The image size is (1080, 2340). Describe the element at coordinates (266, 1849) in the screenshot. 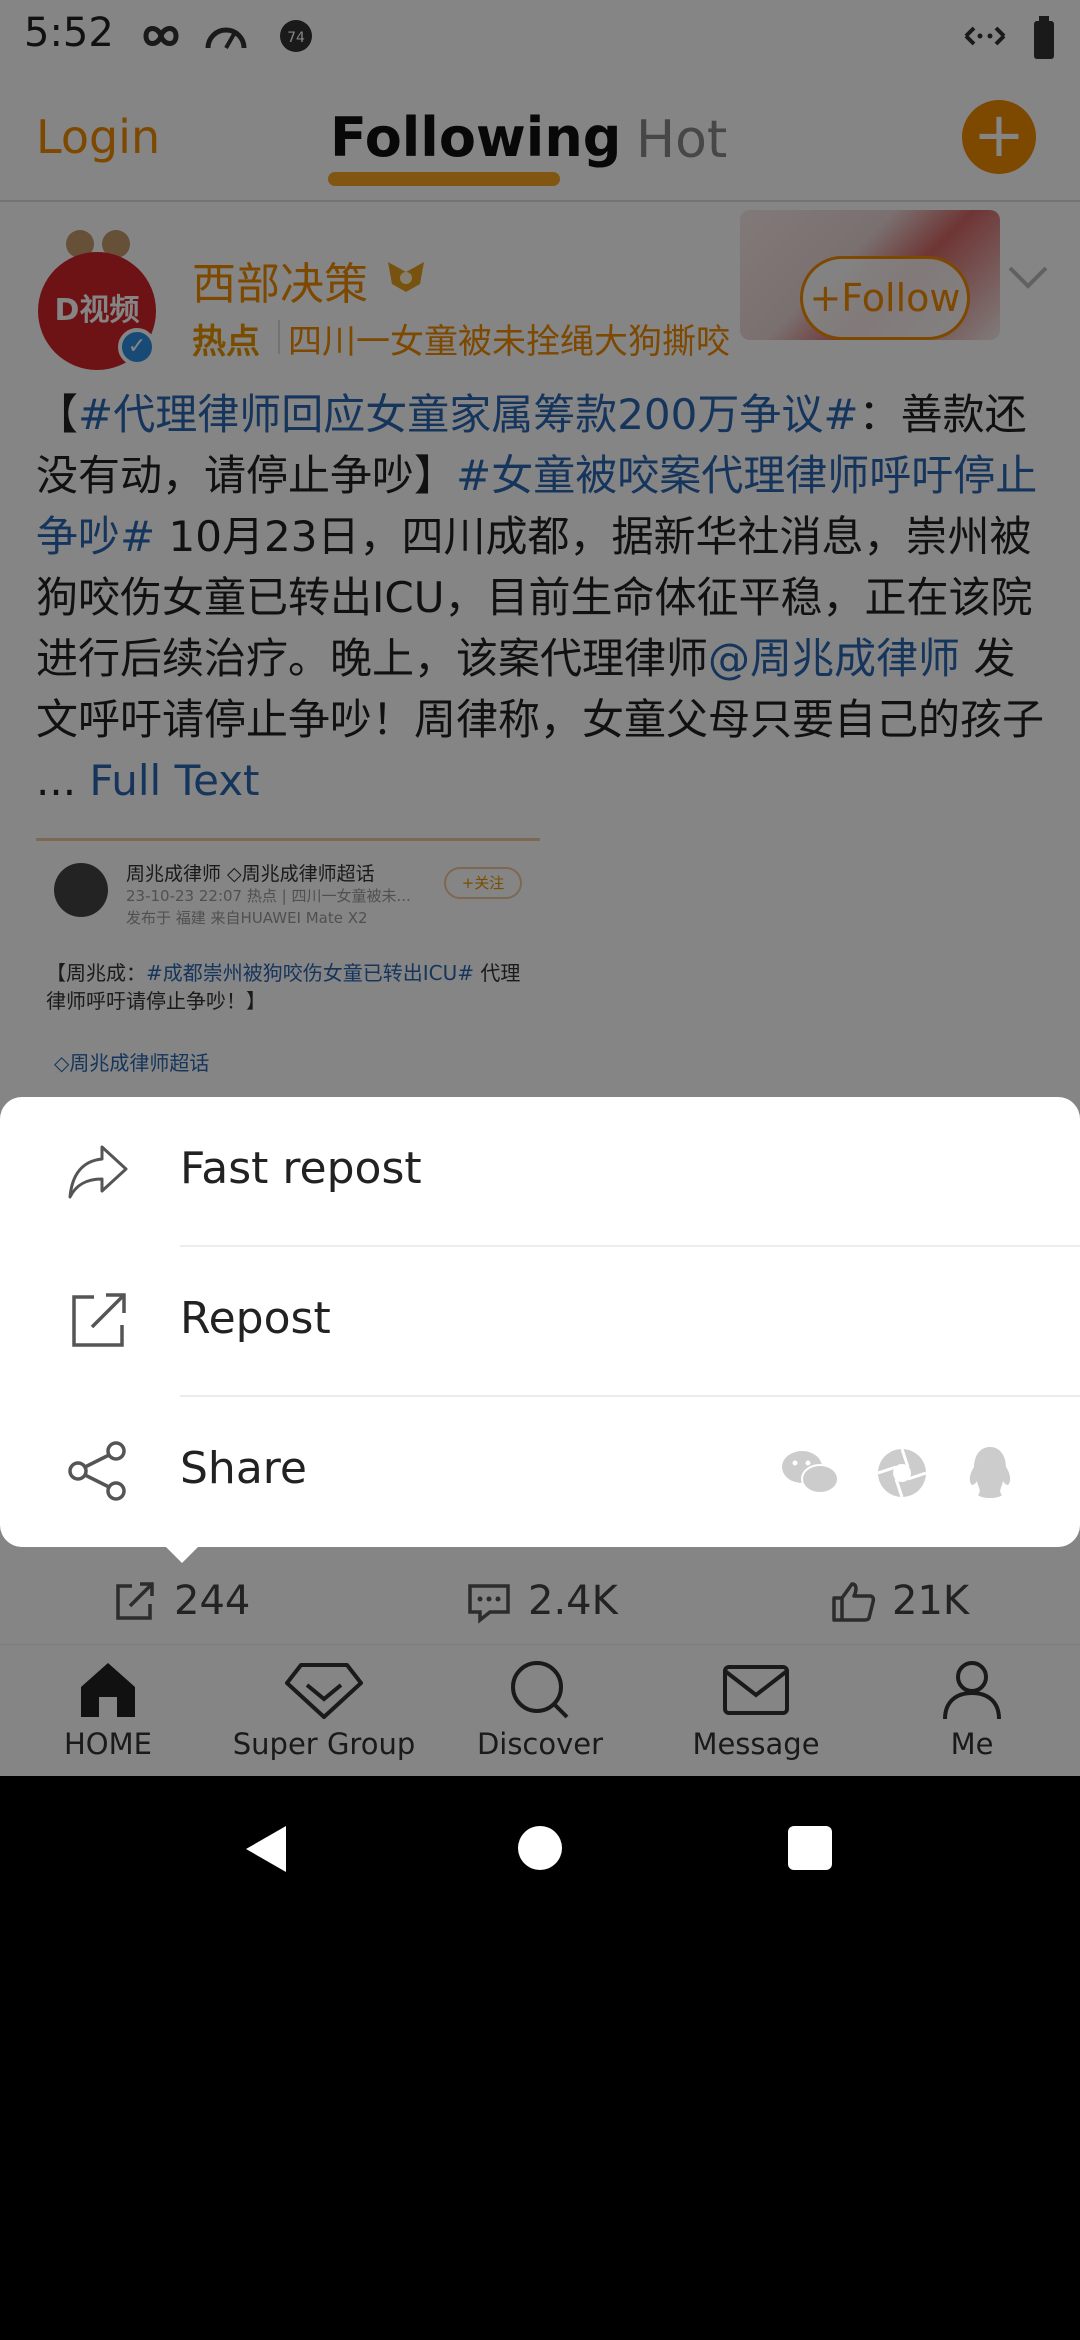

I see `back-icon` at that location.